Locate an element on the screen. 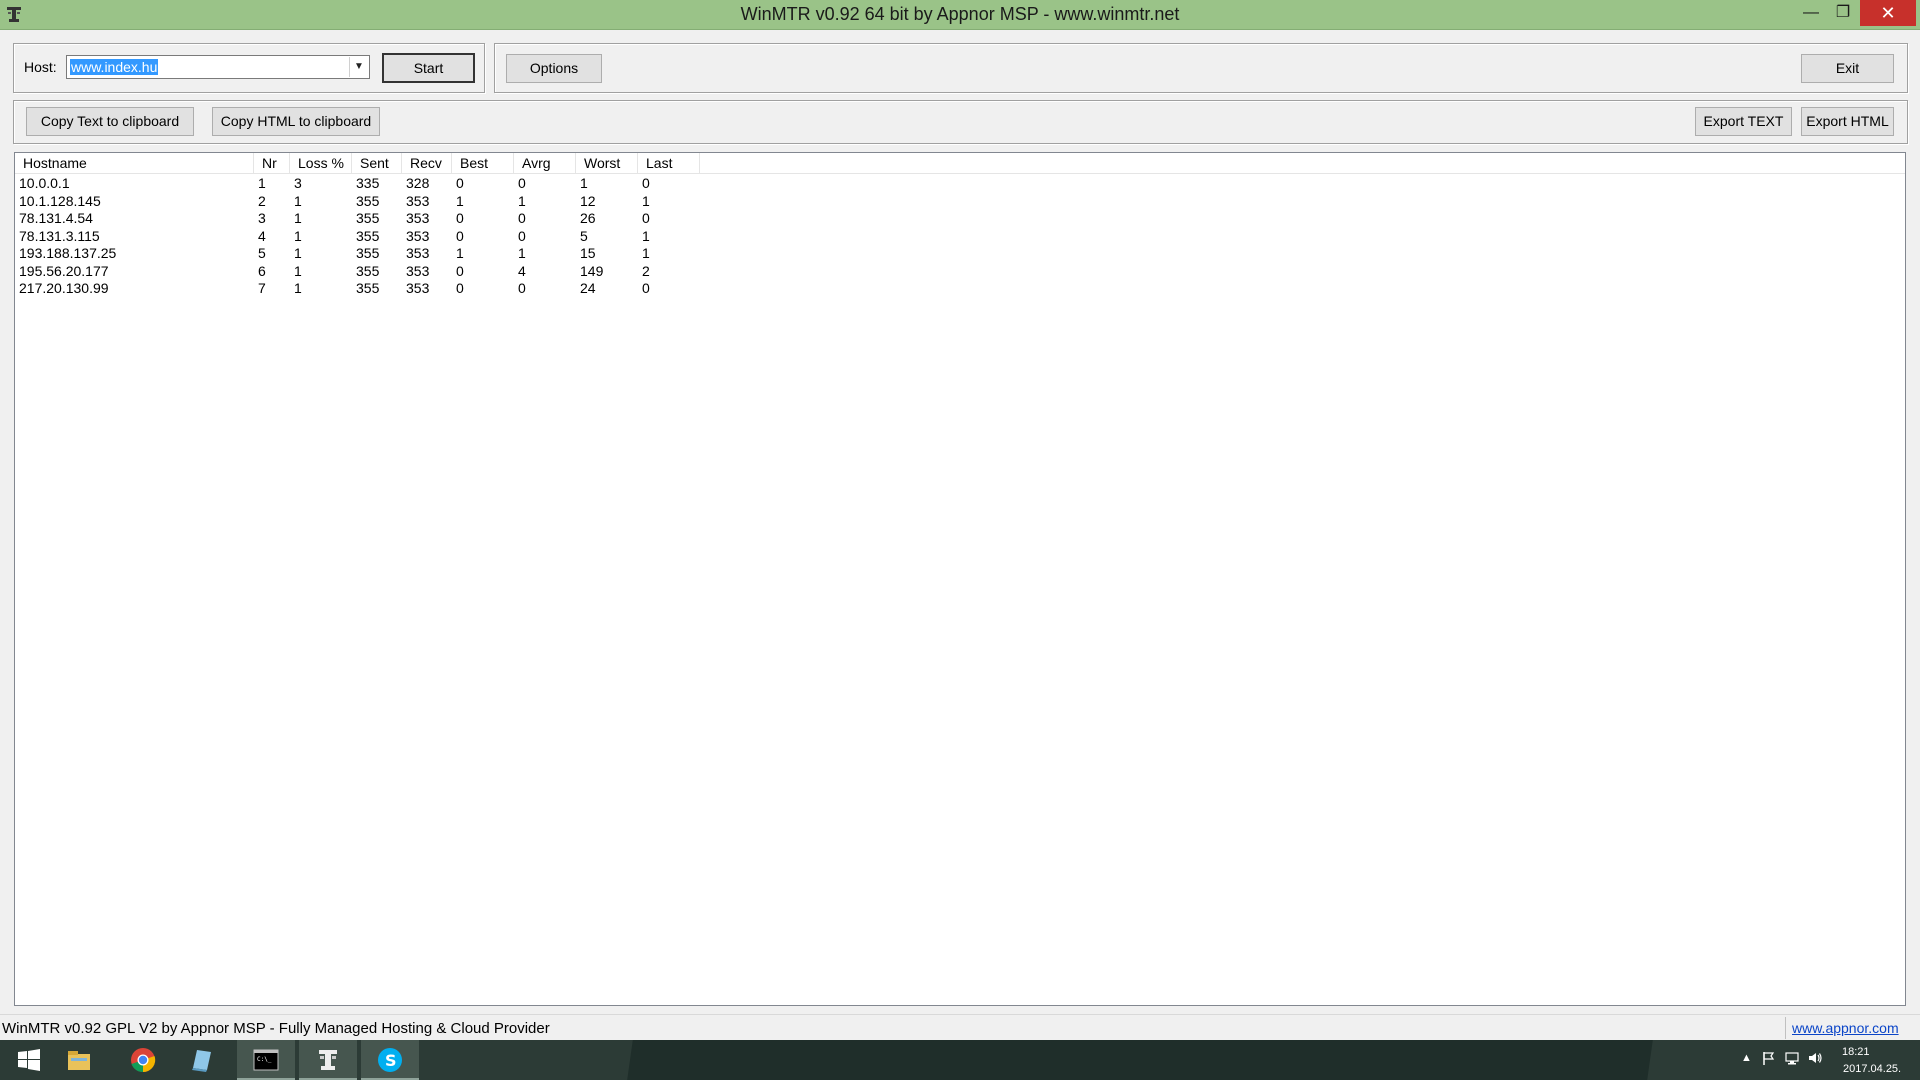  svg-text: C:\_ is located at coordinates (264, 1059).